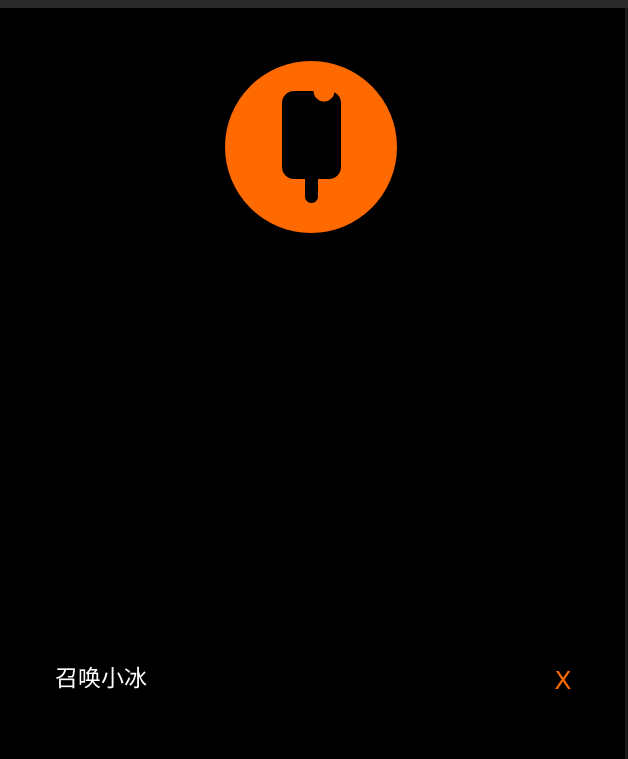 This screenshot has height=759, width=628. What do you see at coordinates (563, 681) in the screenshot?
I see `close-button: X` at bounding box center [563, 681].